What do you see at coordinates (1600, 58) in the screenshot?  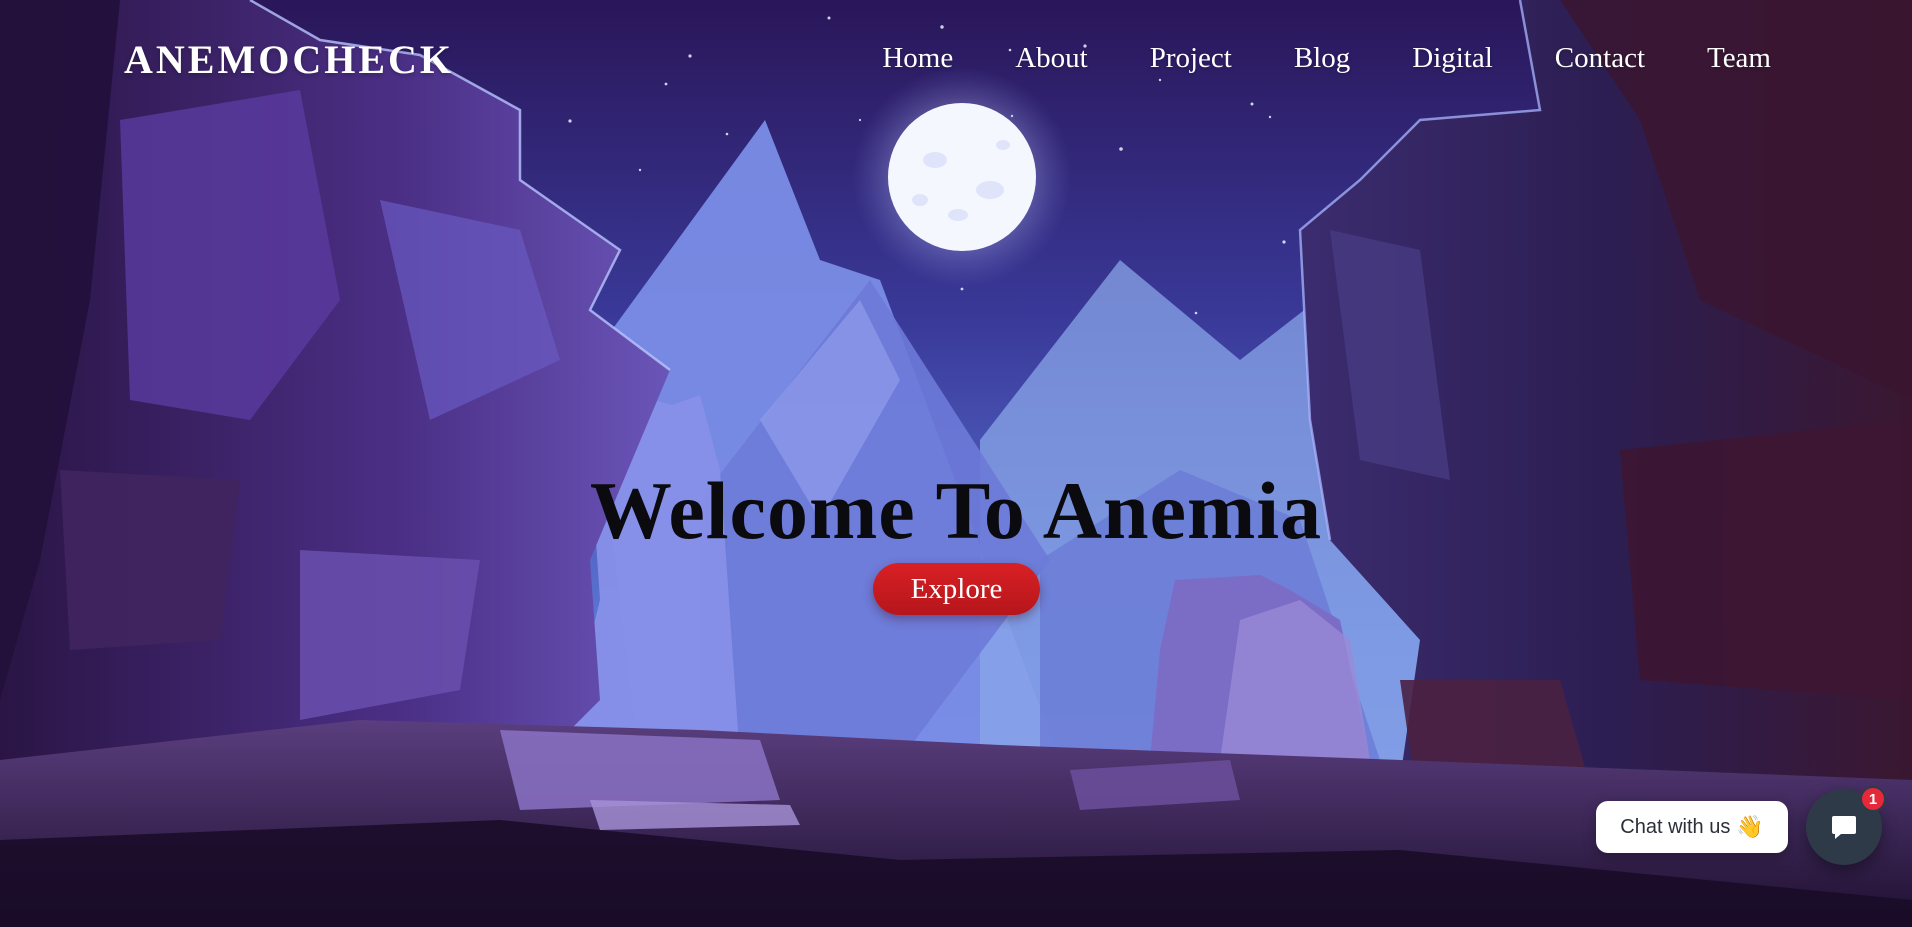 I see `nav-link-contact: Contact` at bounding box center [1600, 58].